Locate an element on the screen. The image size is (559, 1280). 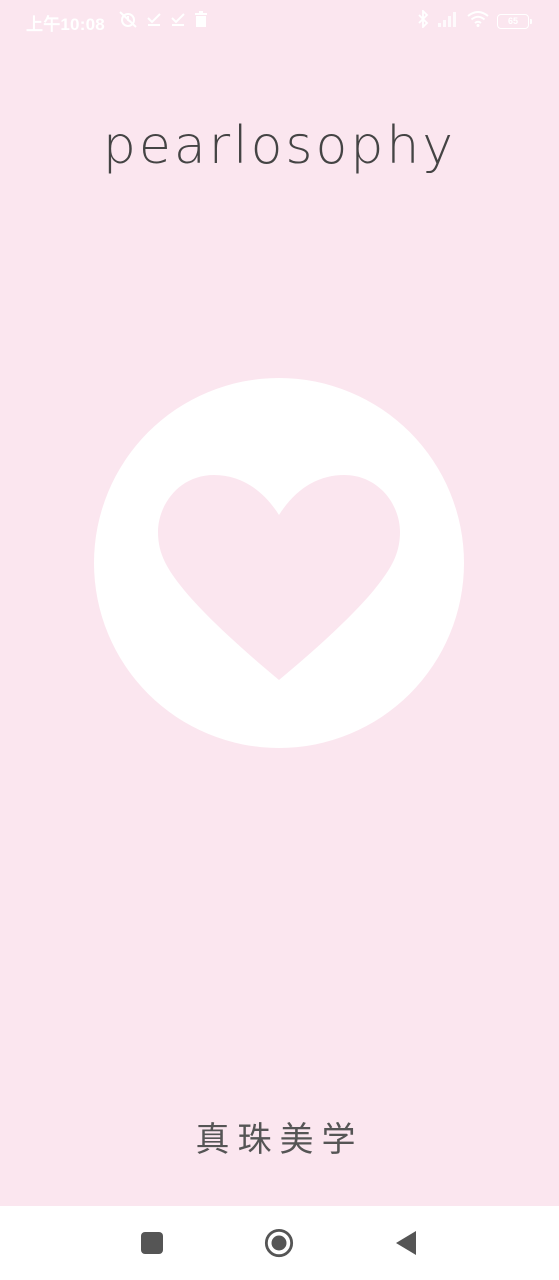
wifi-icon is located at coordinates (478, 21).